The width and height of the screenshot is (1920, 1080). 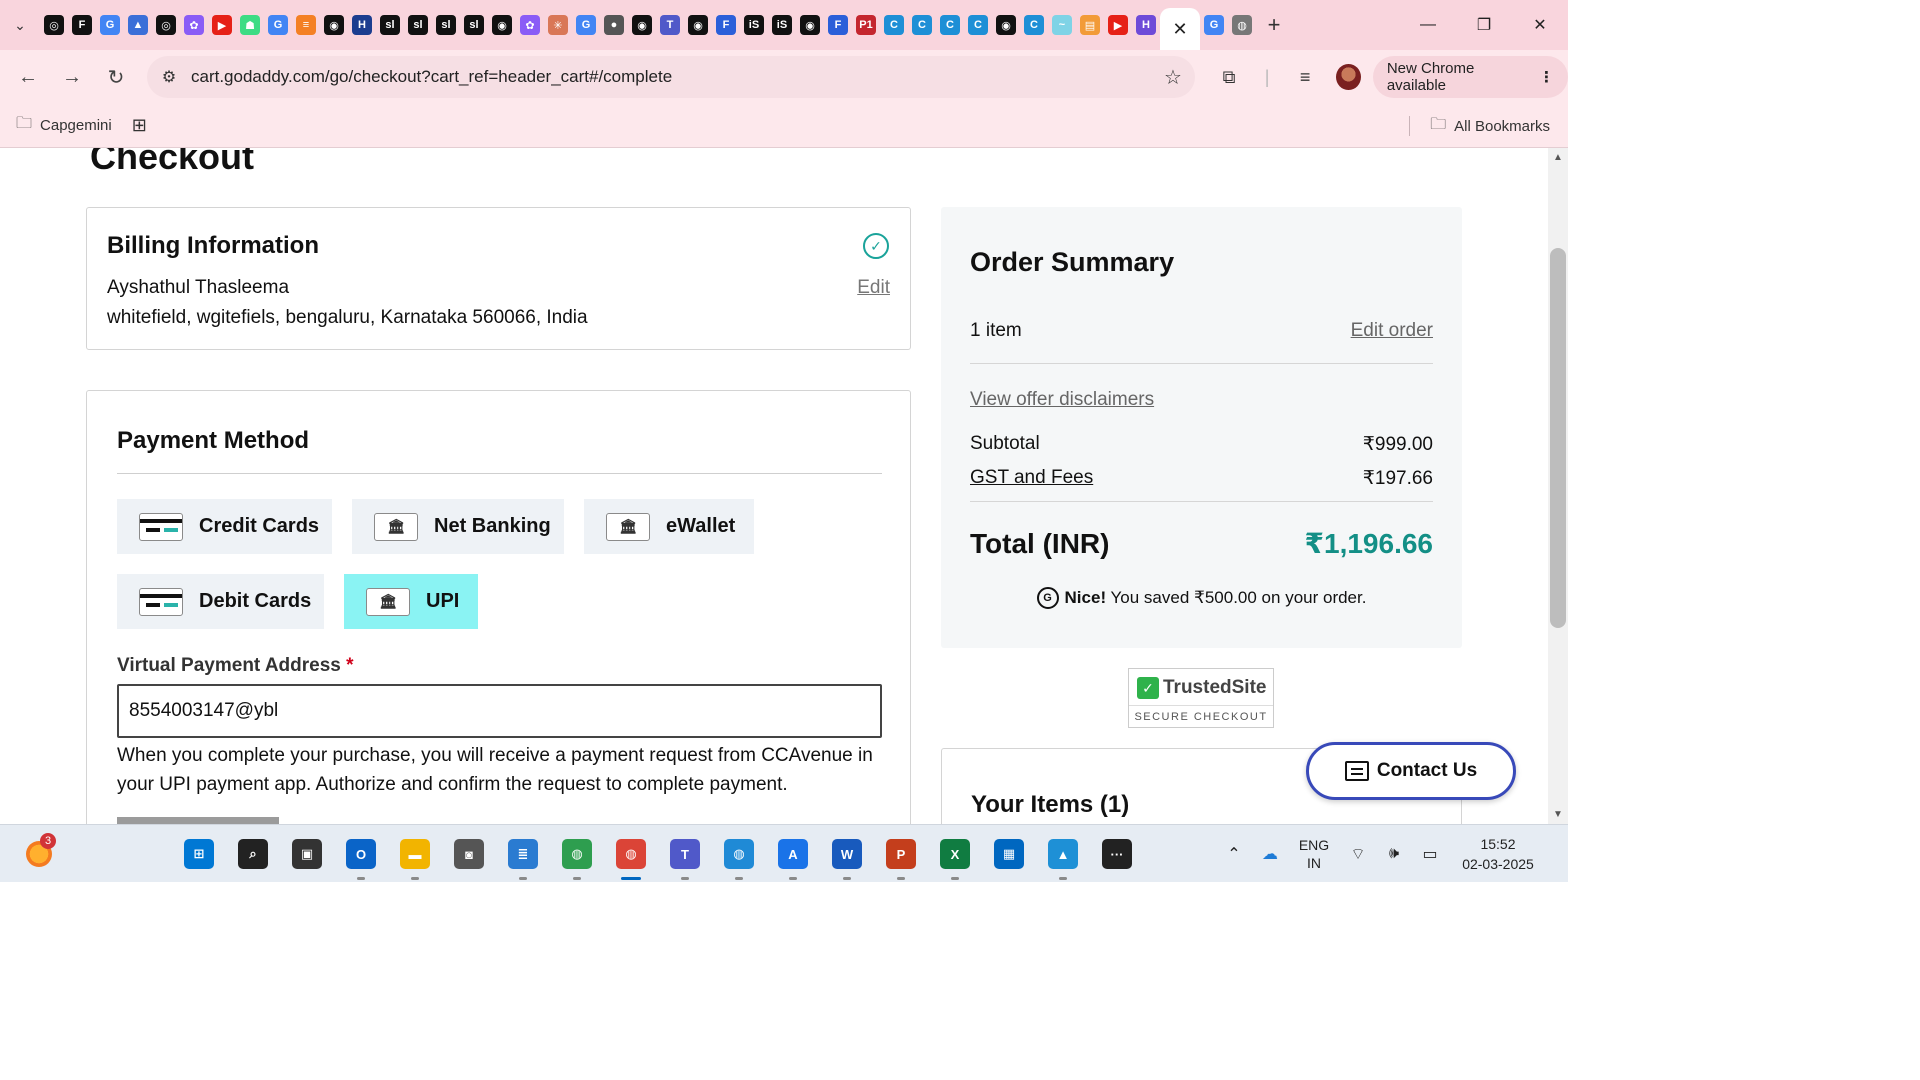 I want to click on trustedsite-badge: ✓ TrustedSite SECURE CHECKOUT, so click(x=1201, y=698).